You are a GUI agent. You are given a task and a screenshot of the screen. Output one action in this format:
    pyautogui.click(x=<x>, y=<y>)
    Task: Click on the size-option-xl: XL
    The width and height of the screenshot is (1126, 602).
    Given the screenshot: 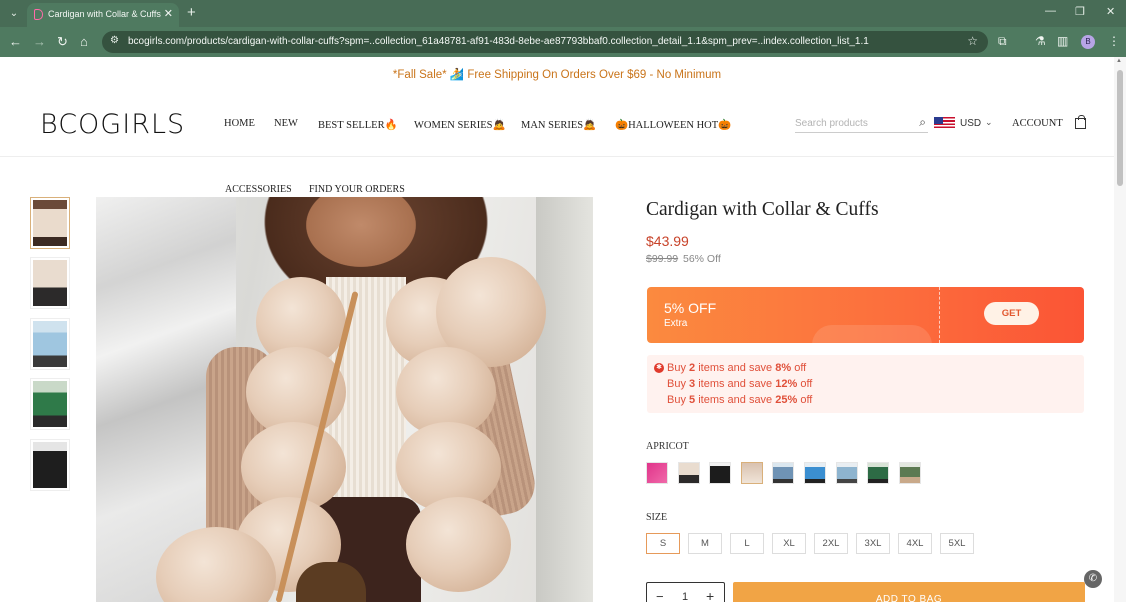 What is the action you would take?
    pyautogui.click(x=789, y=543)
    